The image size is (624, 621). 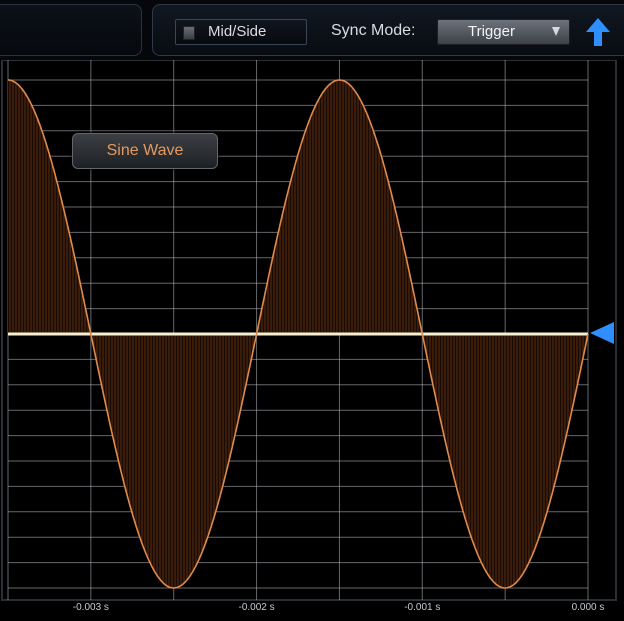 I want to click on sync-mode-value: Trigger, so click(x=491, y=31).